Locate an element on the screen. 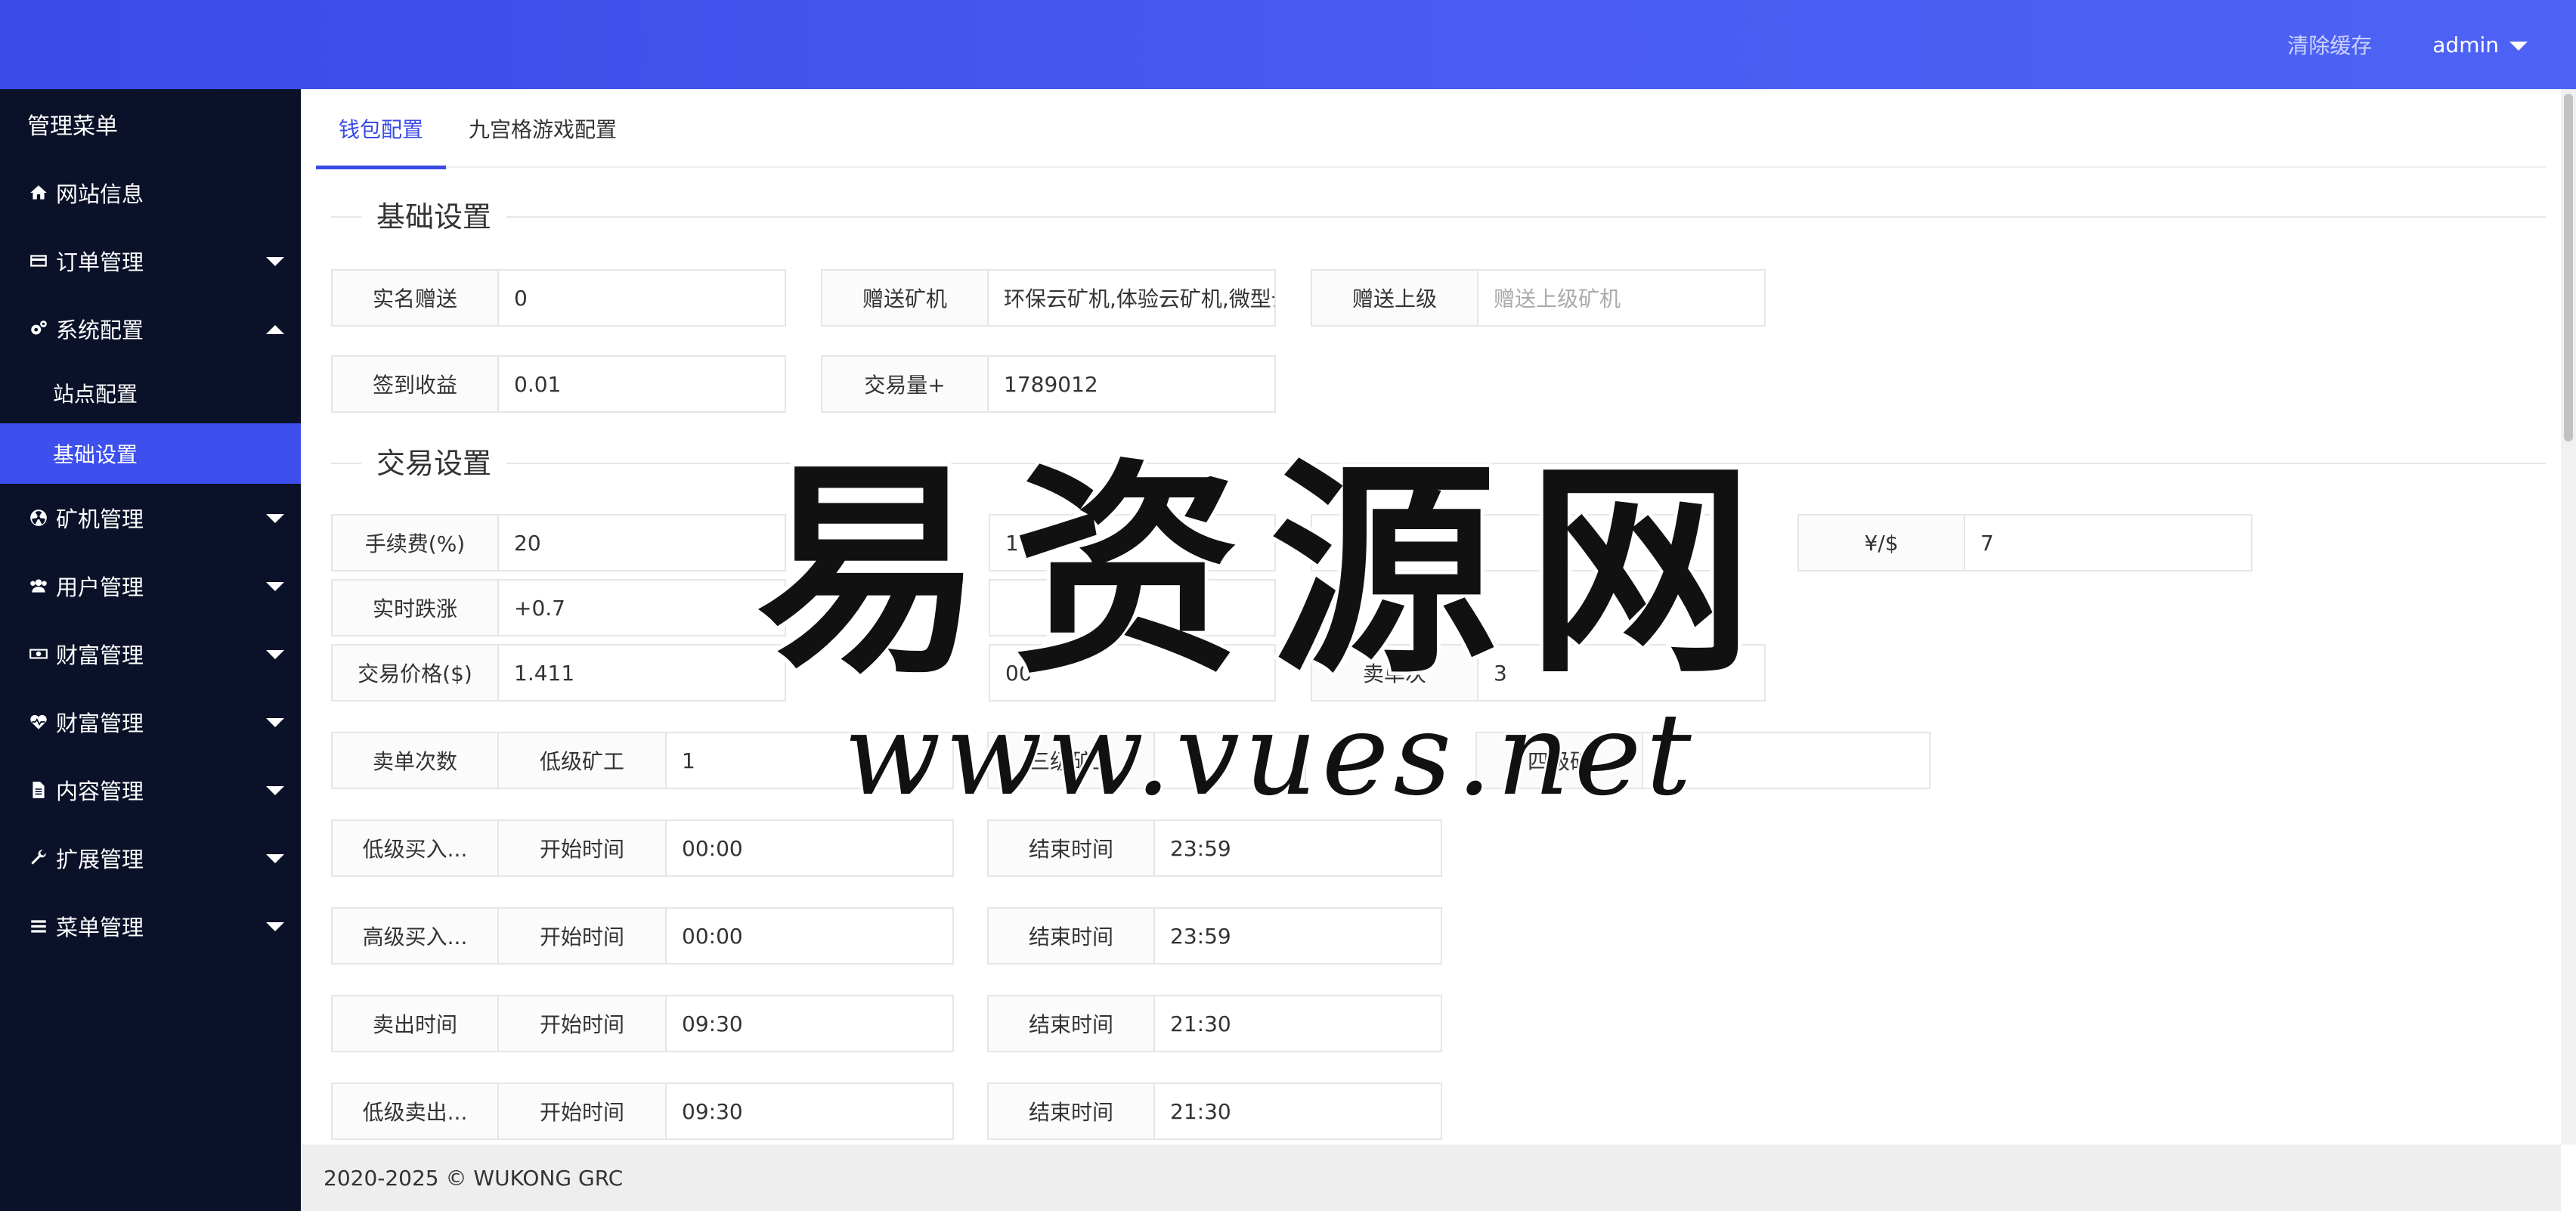 This screenshot has height=1211, width=2576. field-row2-b is located at coordinates (1132, 607).